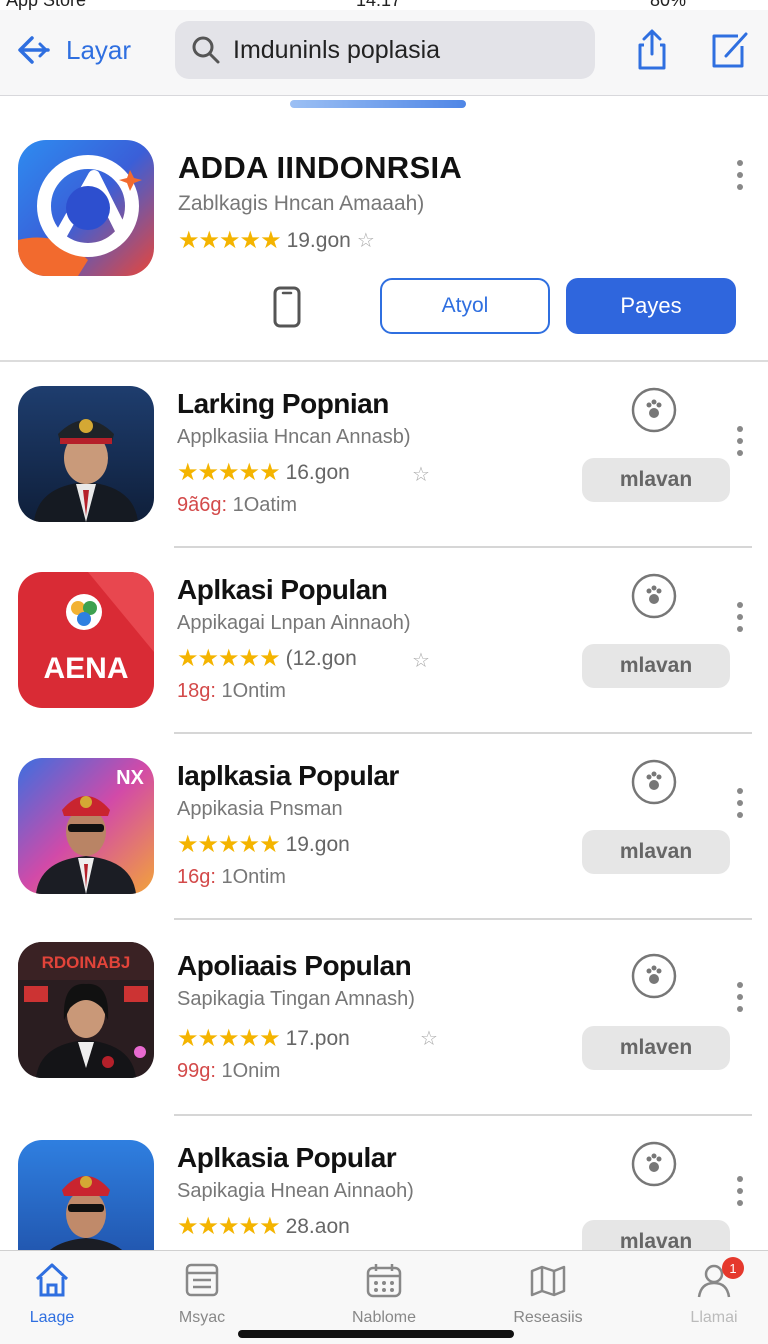 Image resolution: width=768 pixels, height=1344 pixels. I want to click on tab-label: Nablome, so click(384, 1317).